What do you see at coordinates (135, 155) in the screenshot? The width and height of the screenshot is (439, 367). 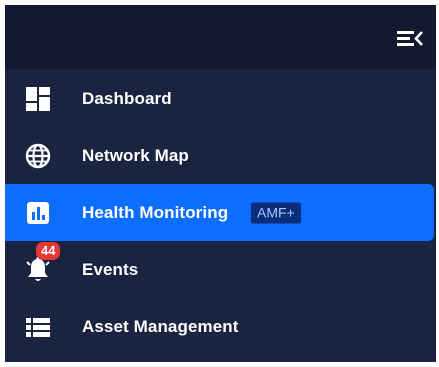 I see `sidebar-item-label: Network Map` at bounding box center [135, 155].